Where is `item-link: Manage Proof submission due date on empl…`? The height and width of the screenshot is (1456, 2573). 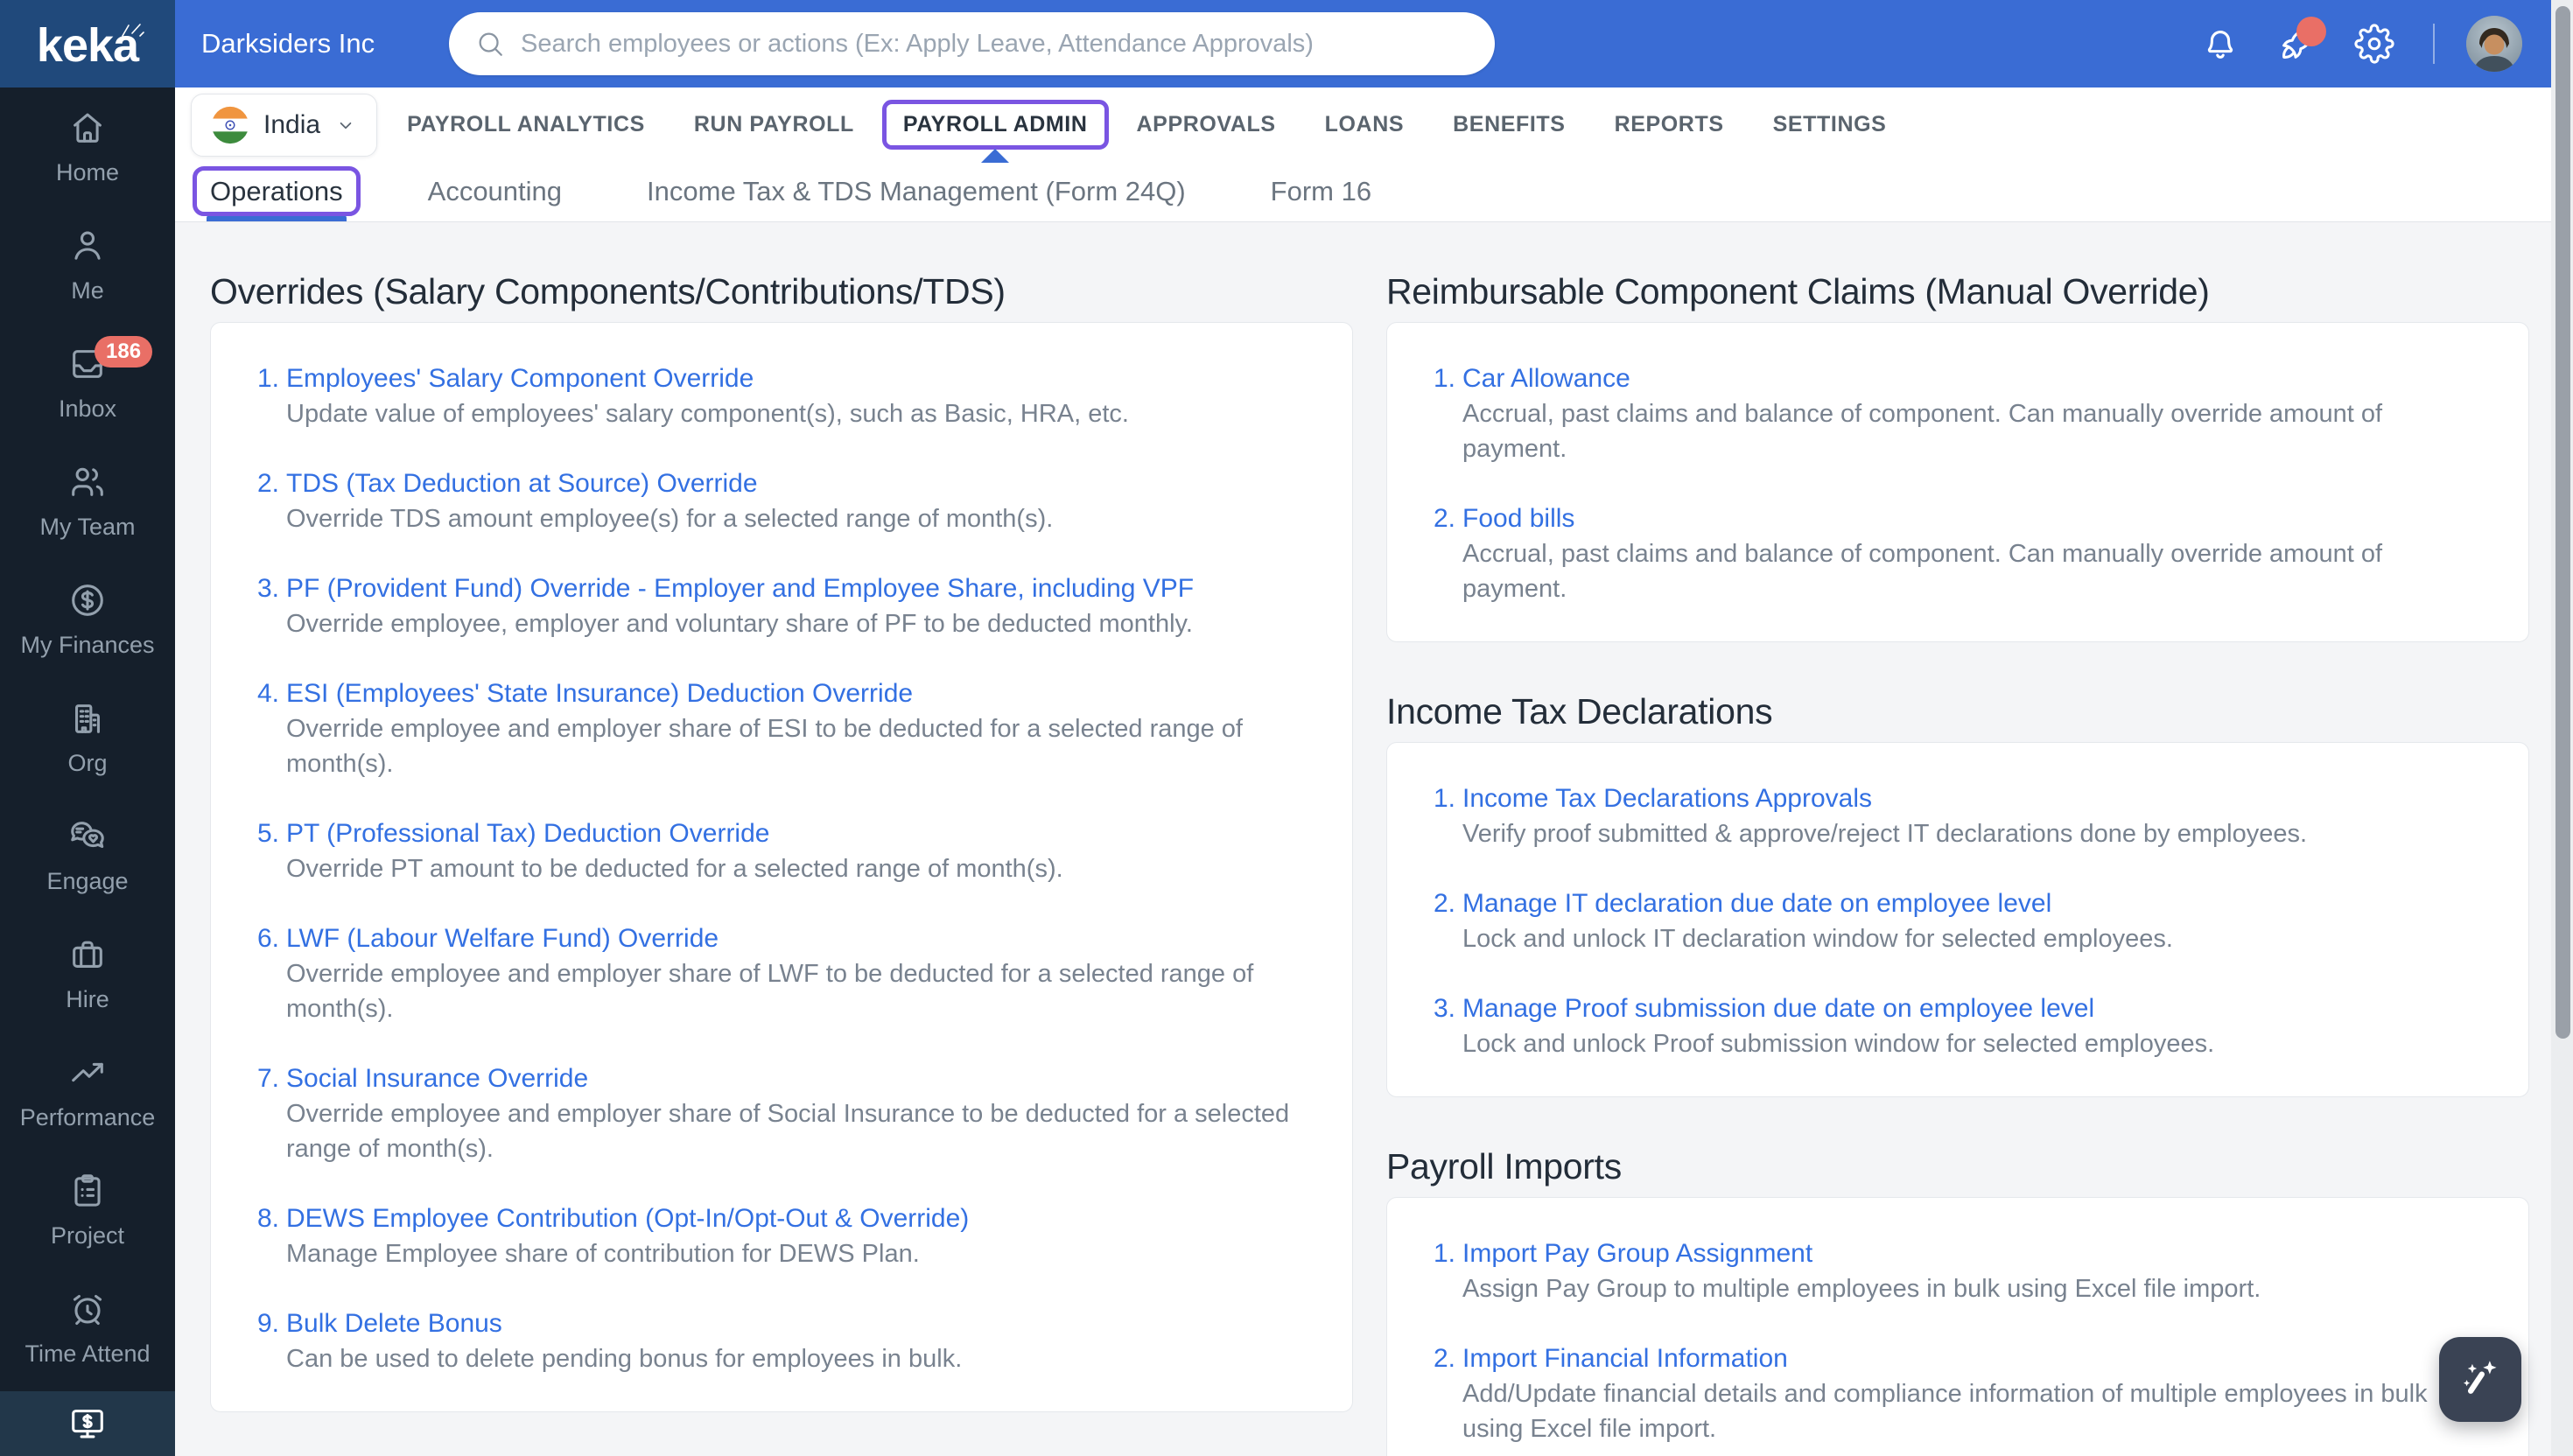
item-link: Manage Proof submission due date on empl… is located at coordinates (1778, 1008).